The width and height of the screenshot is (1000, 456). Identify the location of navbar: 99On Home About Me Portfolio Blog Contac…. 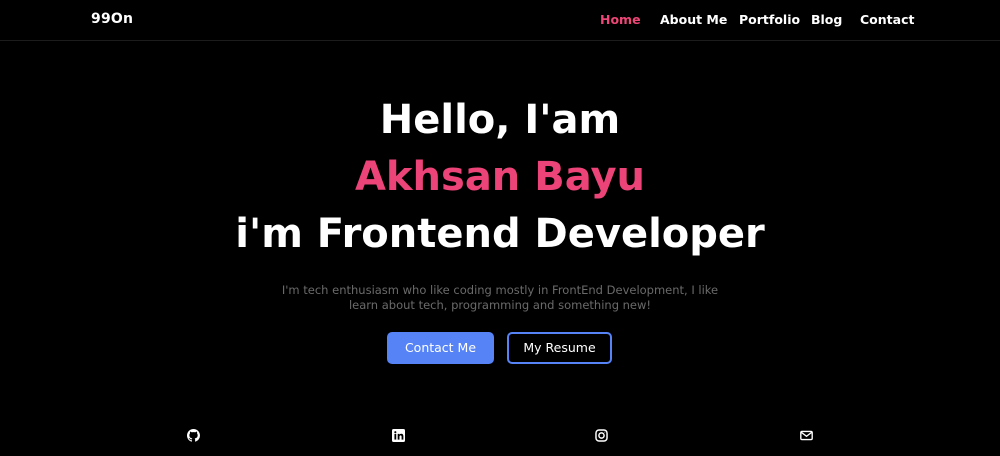
(500, 20).